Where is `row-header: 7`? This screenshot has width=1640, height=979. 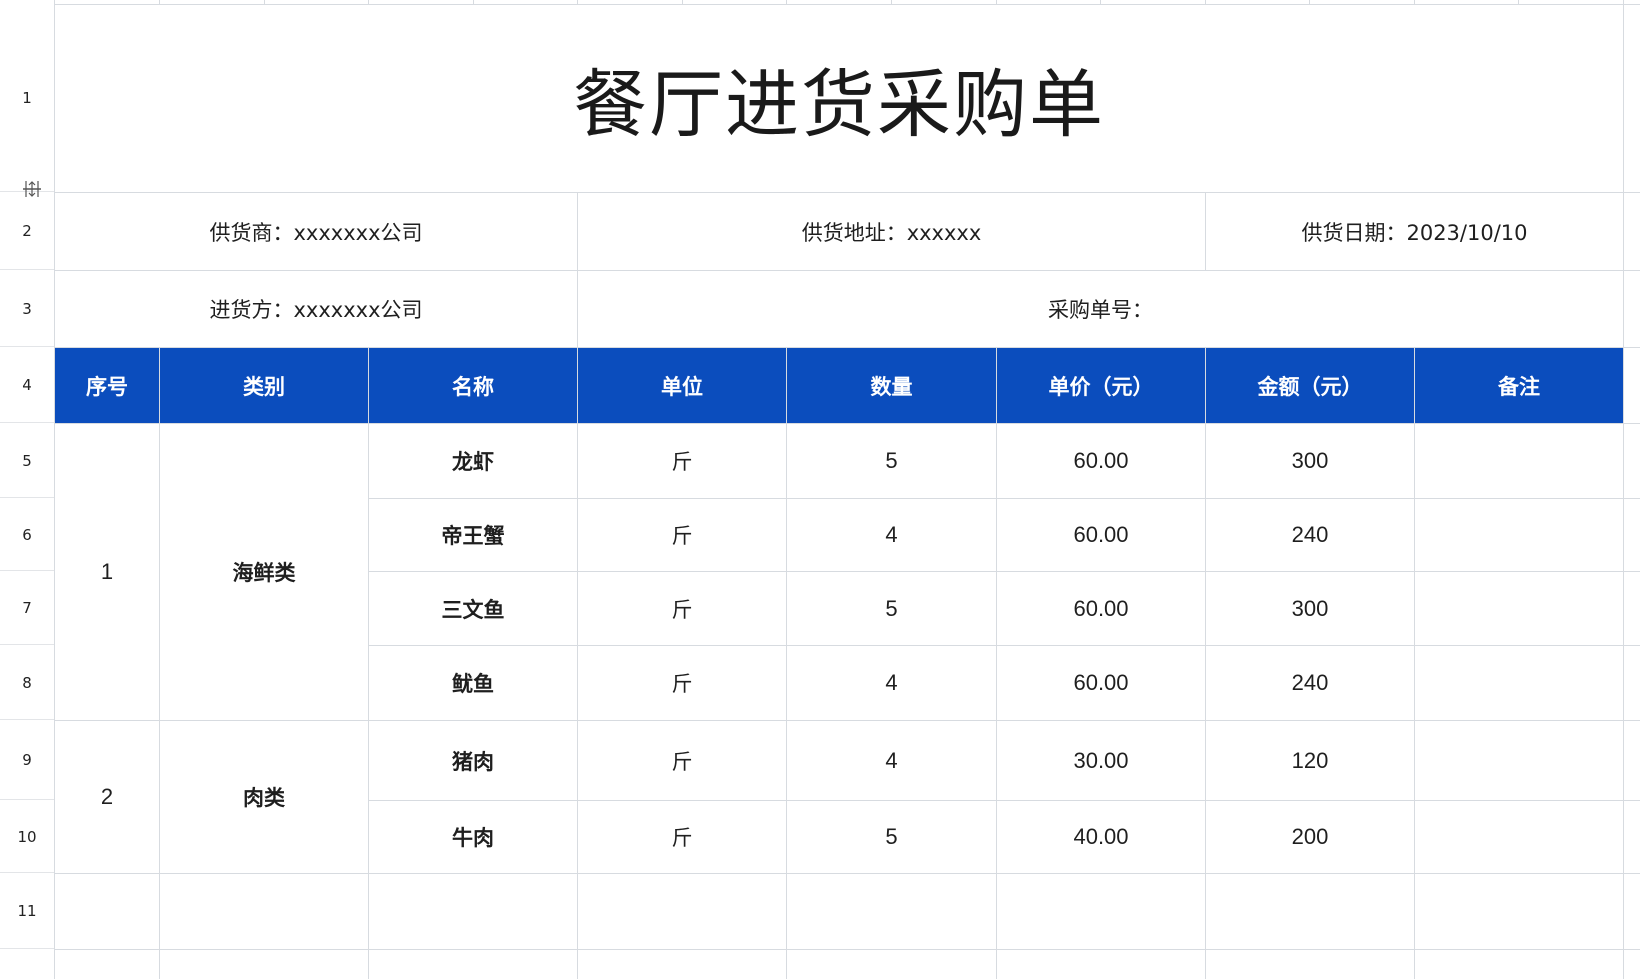 row-header: 7 is located at coordinates (27, 608).